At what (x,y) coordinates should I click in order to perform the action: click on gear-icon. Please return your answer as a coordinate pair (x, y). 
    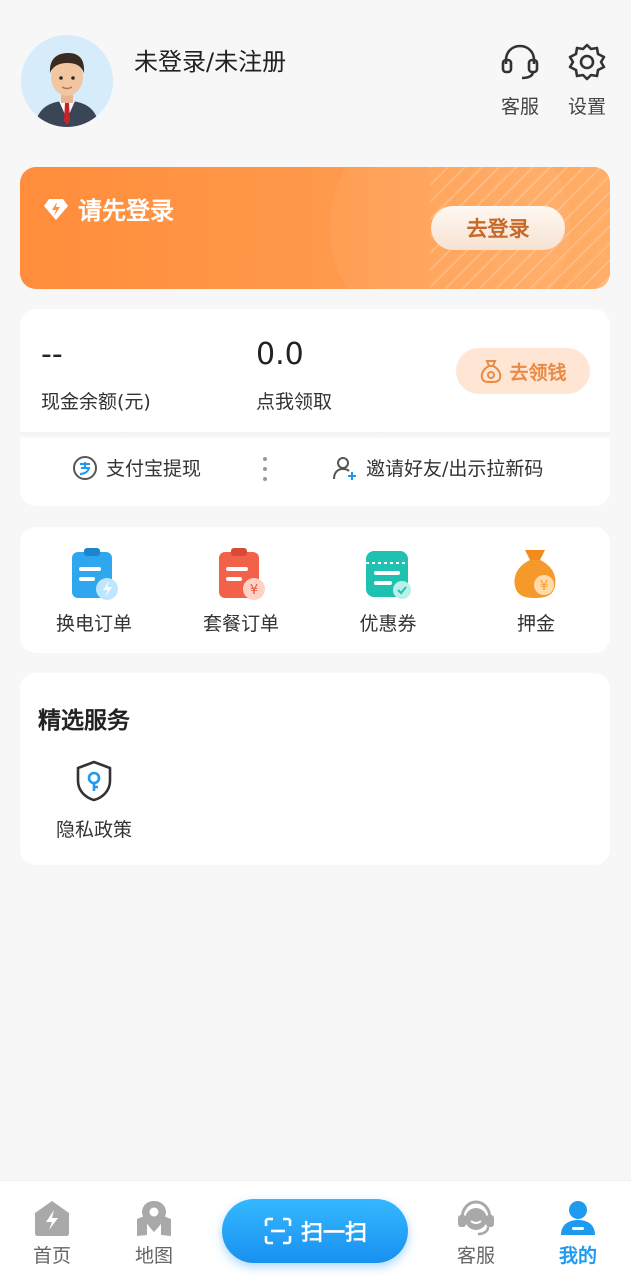
    Looking at the image, I should click on (587, 62).